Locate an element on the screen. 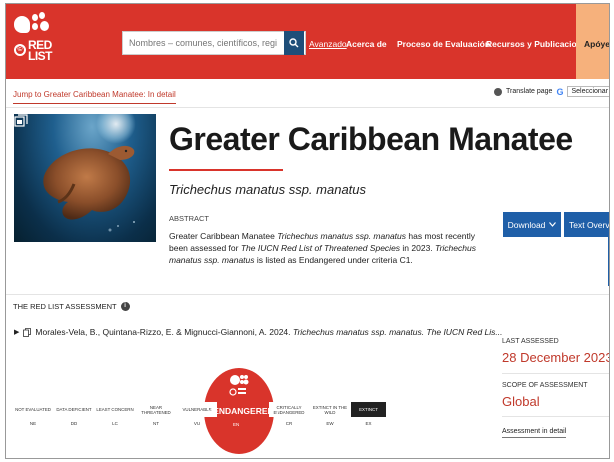  category-abbr-vu: VU is located at coordinates (197, 423).